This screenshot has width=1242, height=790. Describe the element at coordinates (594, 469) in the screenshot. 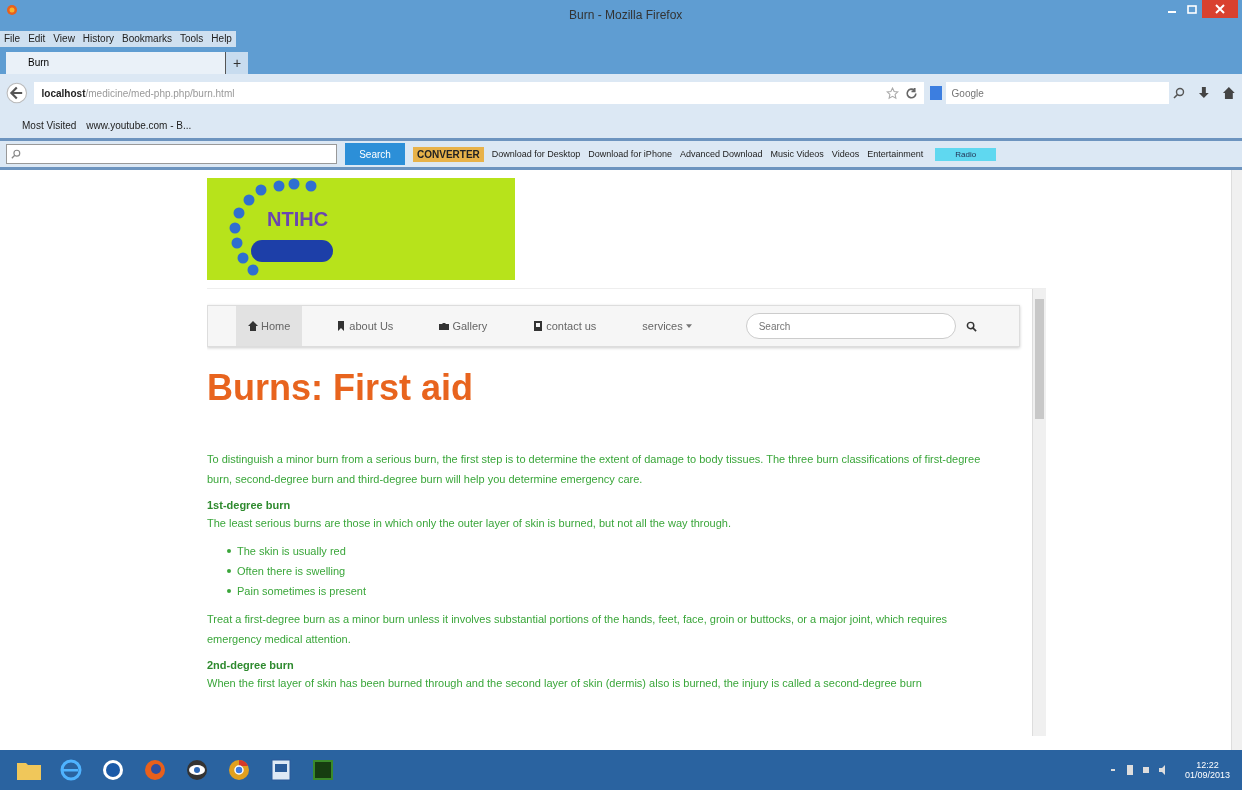

I see `paragraph: To distinguish a minor burn from a serious burn, the first step is to determine the extent of damage to body tissues. The three burn classifications of first-degree burn, second-degree burn and third-degree burn will help you determine emergency care.` at that location.